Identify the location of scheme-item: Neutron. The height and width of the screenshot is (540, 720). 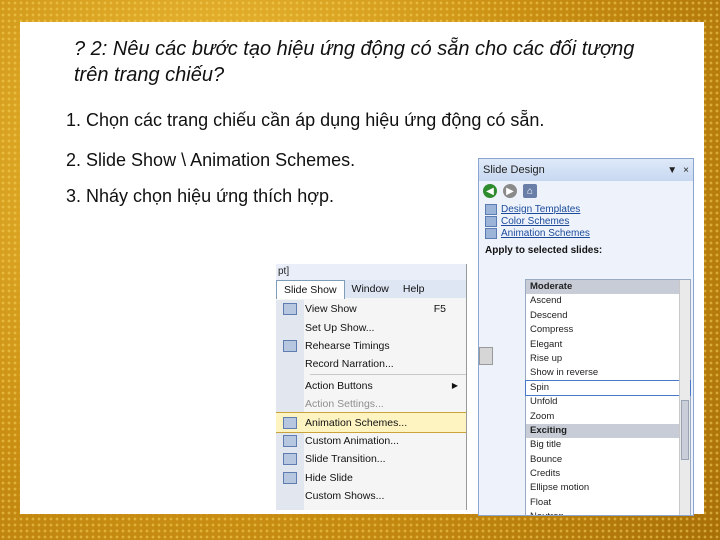
(608, 512).